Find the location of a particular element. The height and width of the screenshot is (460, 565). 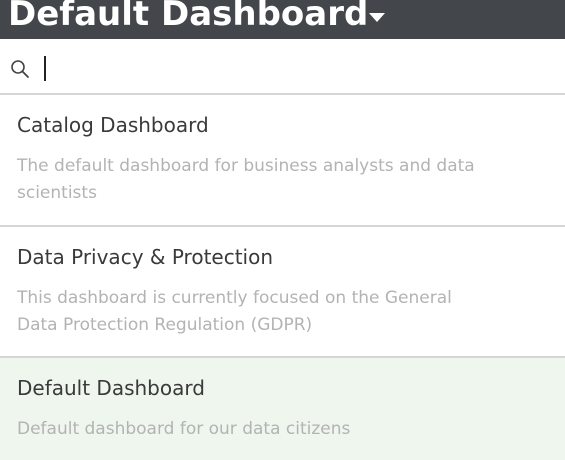

current-dashboard-title: Default Dashboard is located at coordinates (188, 18).